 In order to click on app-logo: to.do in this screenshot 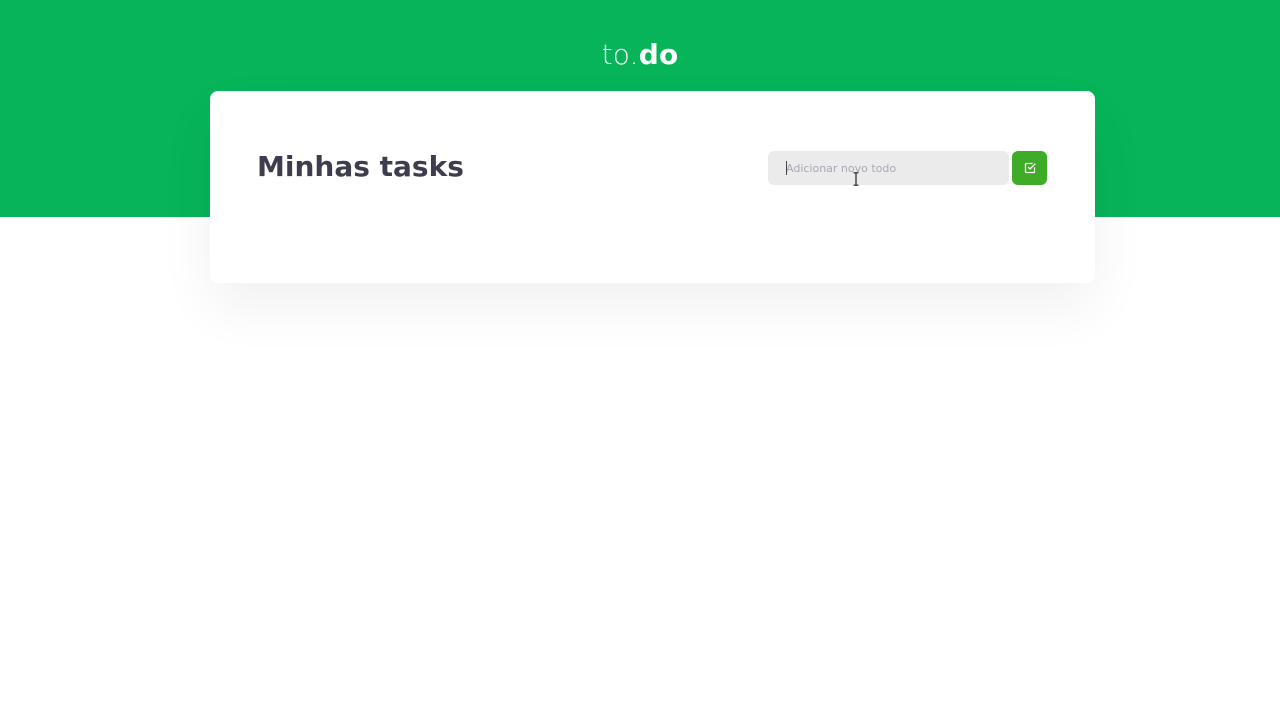, I will do `click(640, 55)`.